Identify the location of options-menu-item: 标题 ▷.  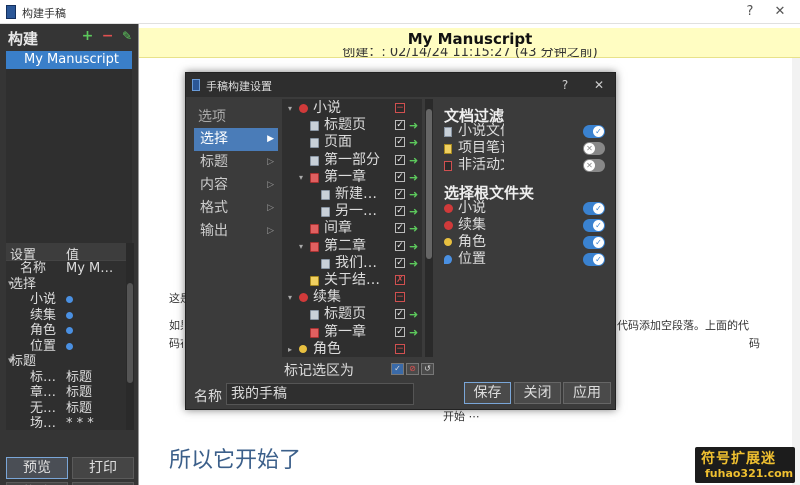
(236, 162).